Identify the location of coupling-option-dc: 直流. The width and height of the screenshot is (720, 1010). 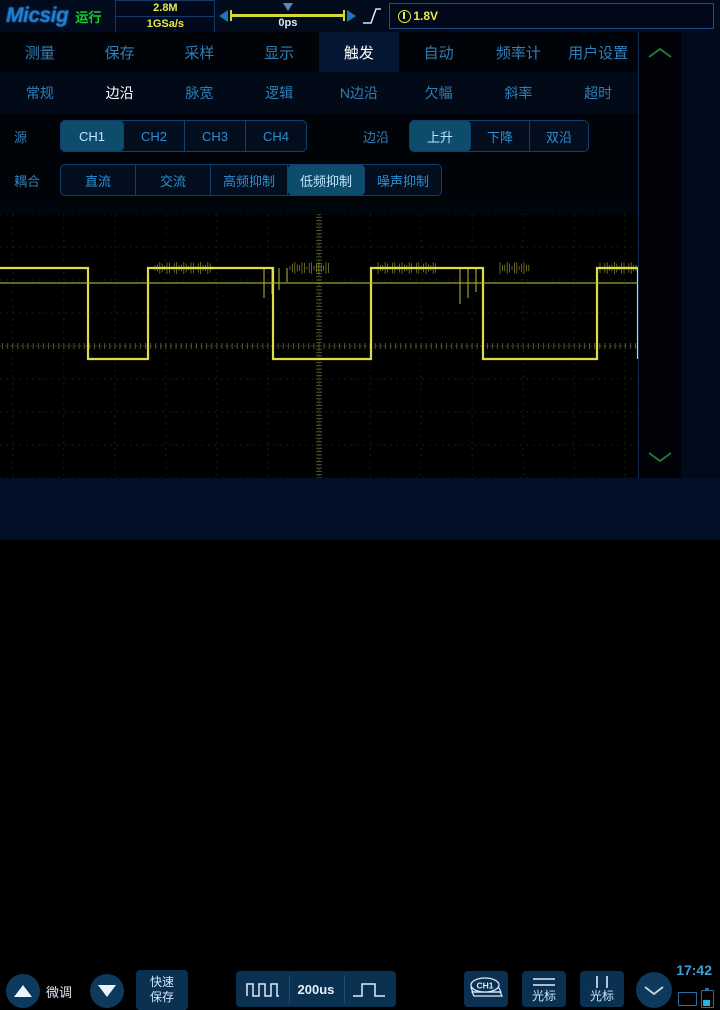
(98, 180).